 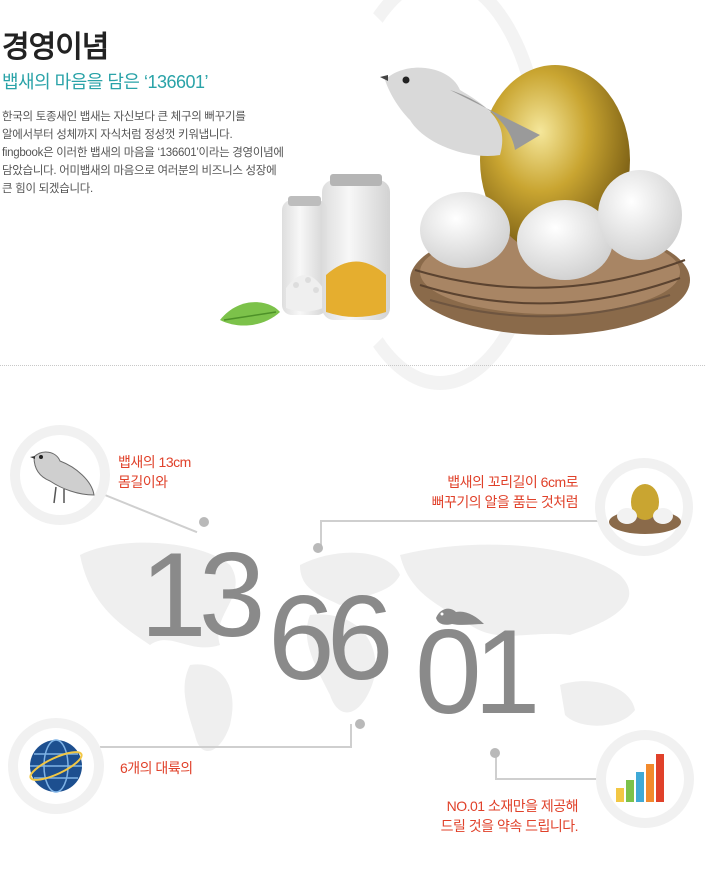 I want to click on label-promise: NO.01 소재만을 제공해 드릴 것을 약속 드립니다., so click(x=489, y=816).